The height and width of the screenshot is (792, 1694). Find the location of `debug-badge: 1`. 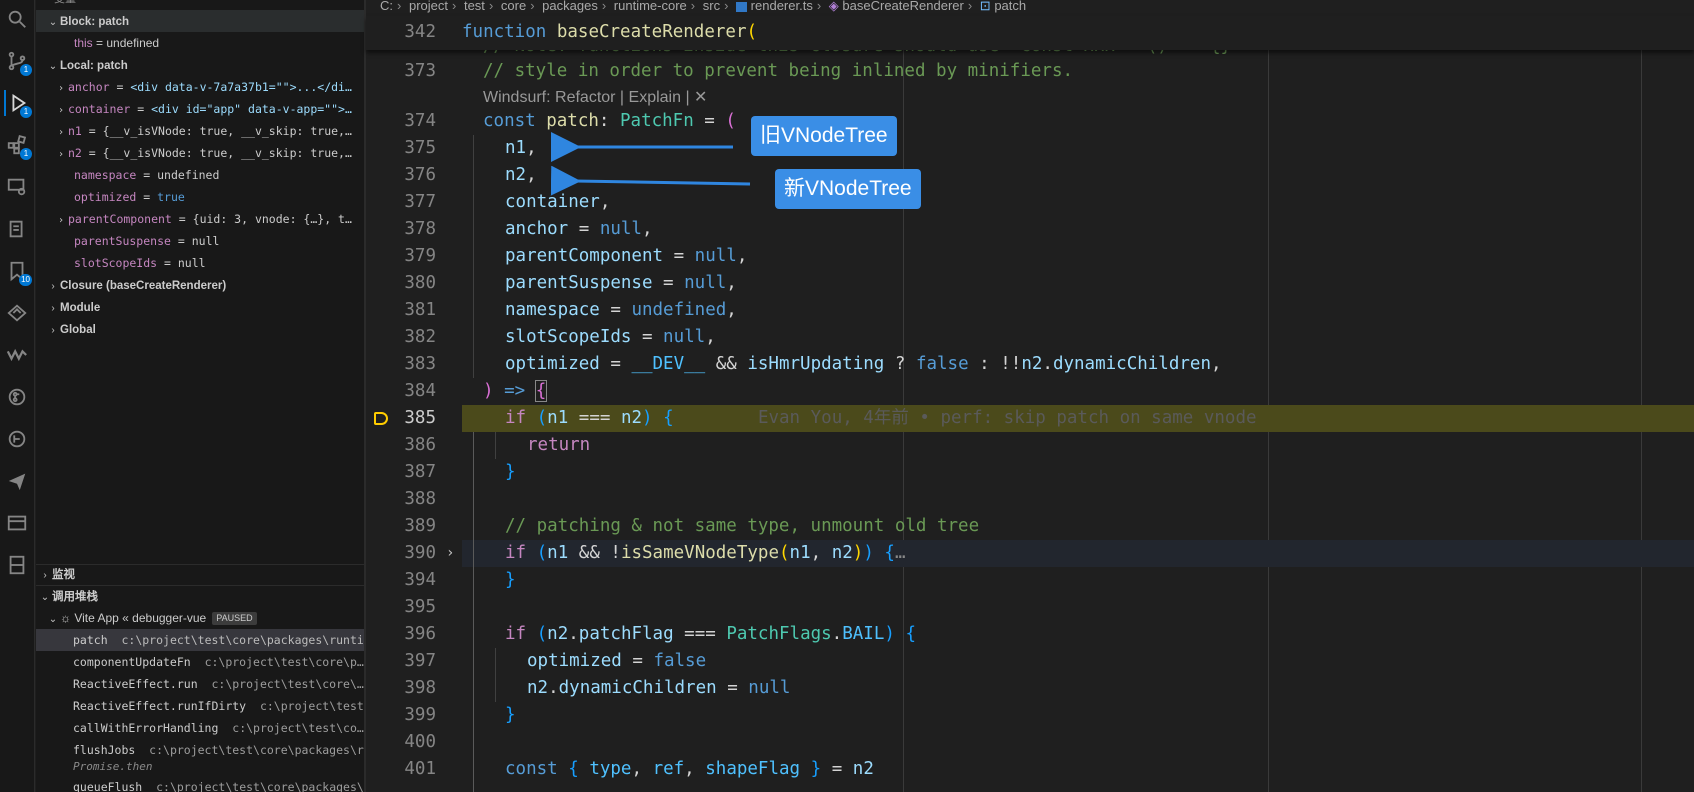

debug-badge: 1 is located at coordinates (26, 112).